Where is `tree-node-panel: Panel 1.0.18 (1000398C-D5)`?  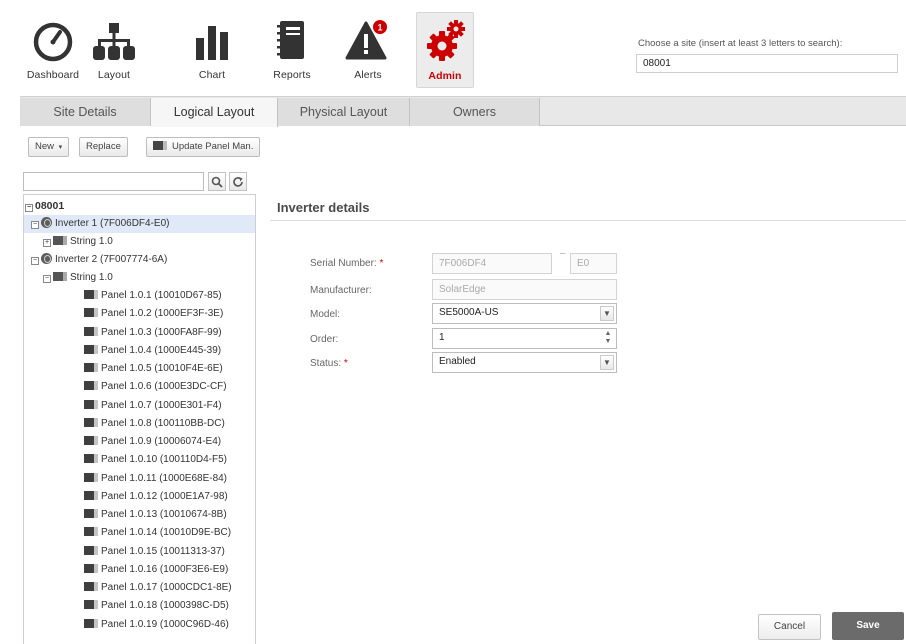 tree-node-panel: Panel 1.0.18 (1000398C-D5) is located at coordinates (156, 606).